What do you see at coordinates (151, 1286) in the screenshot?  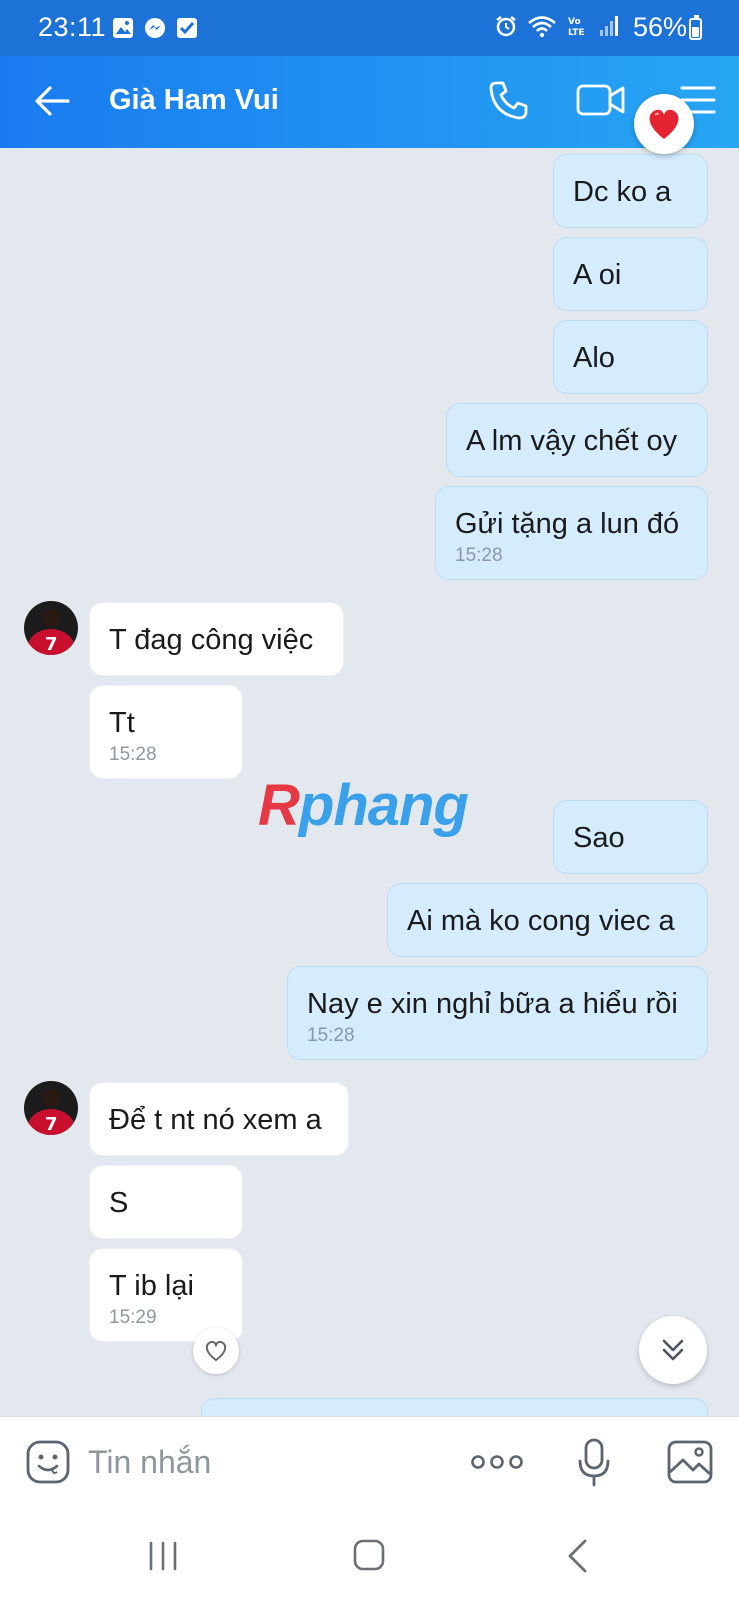 I see `message-text: T ib lại` at bounding box center [151, 1286].